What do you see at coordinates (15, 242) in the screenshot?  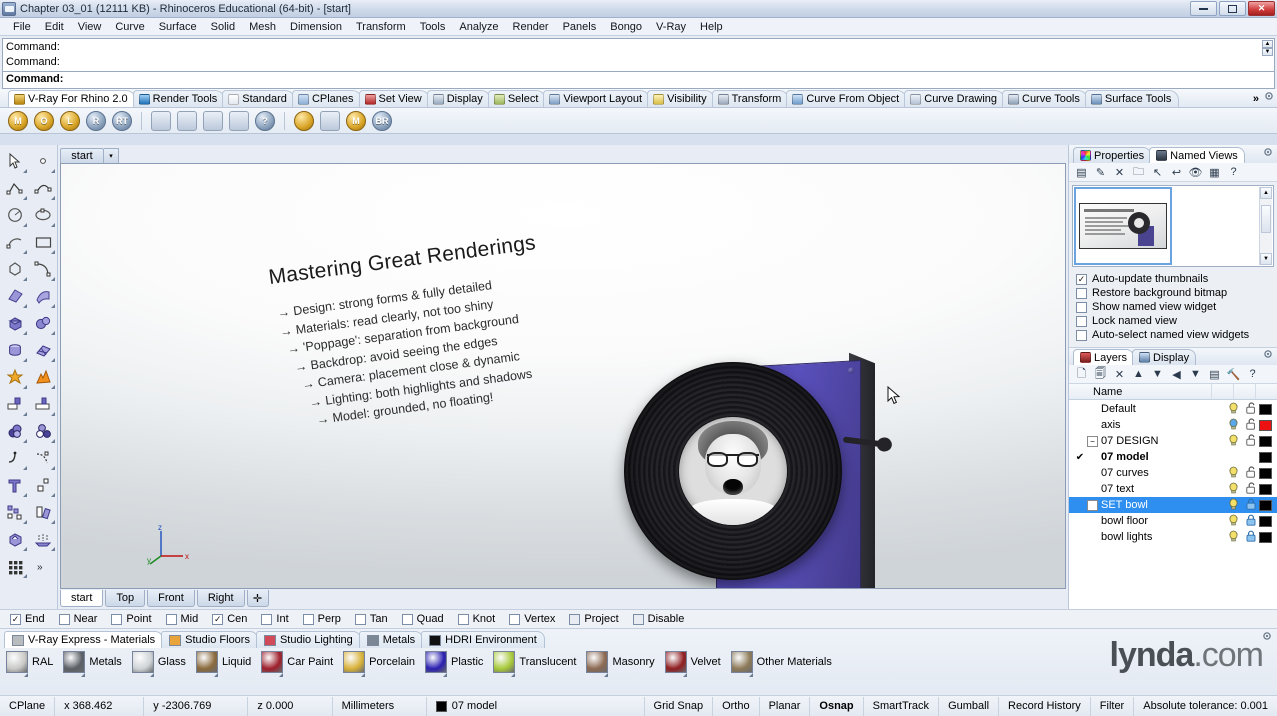 I see `arc-icon` at bounding box center [15, 242].